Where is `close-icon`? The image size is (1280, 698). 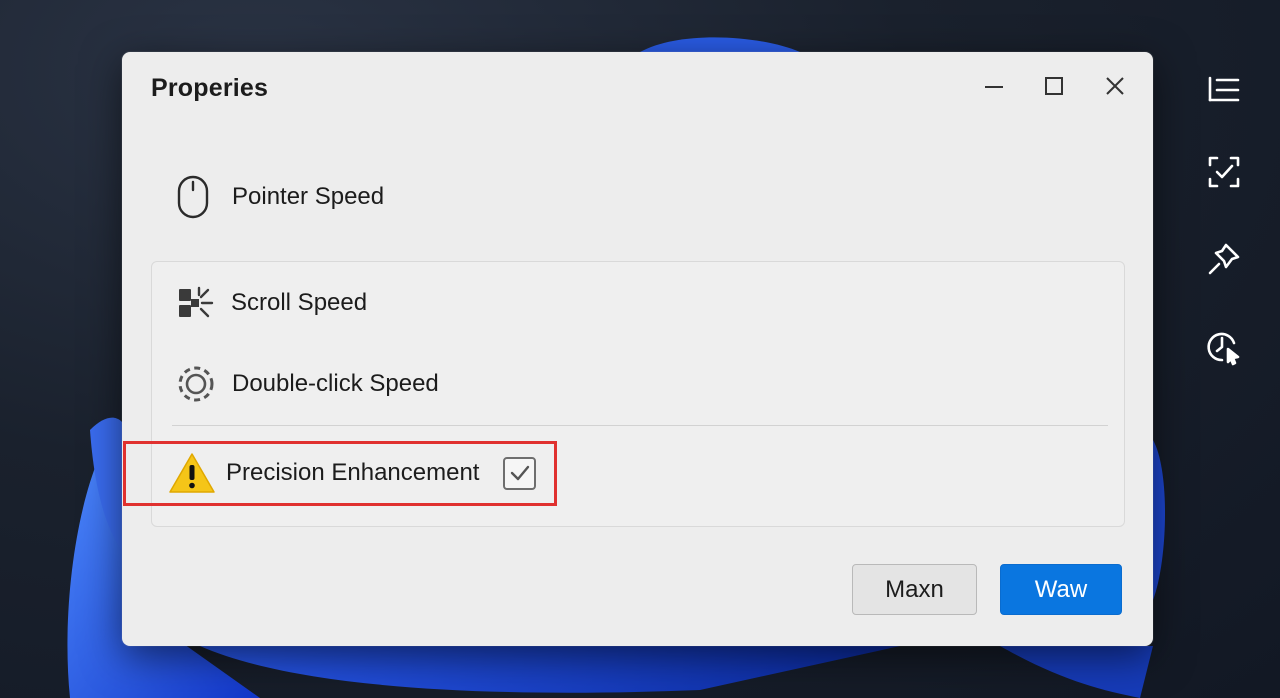 close-icon is located at coordinates (1115, 86).